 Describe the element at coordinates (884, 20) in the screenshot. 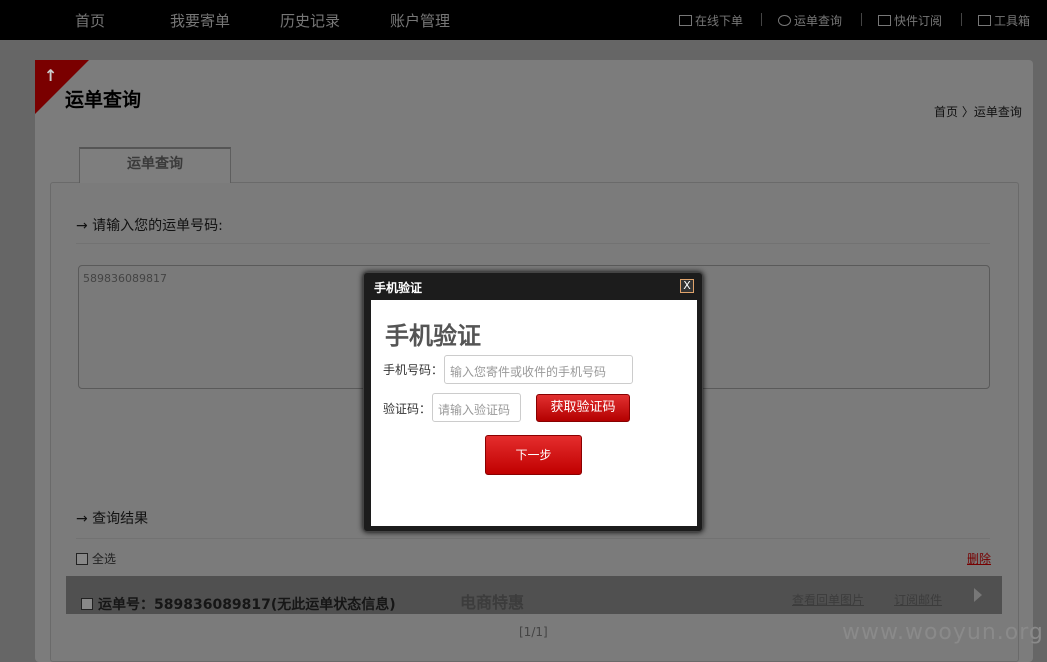

I see `truck-icon` at that location.